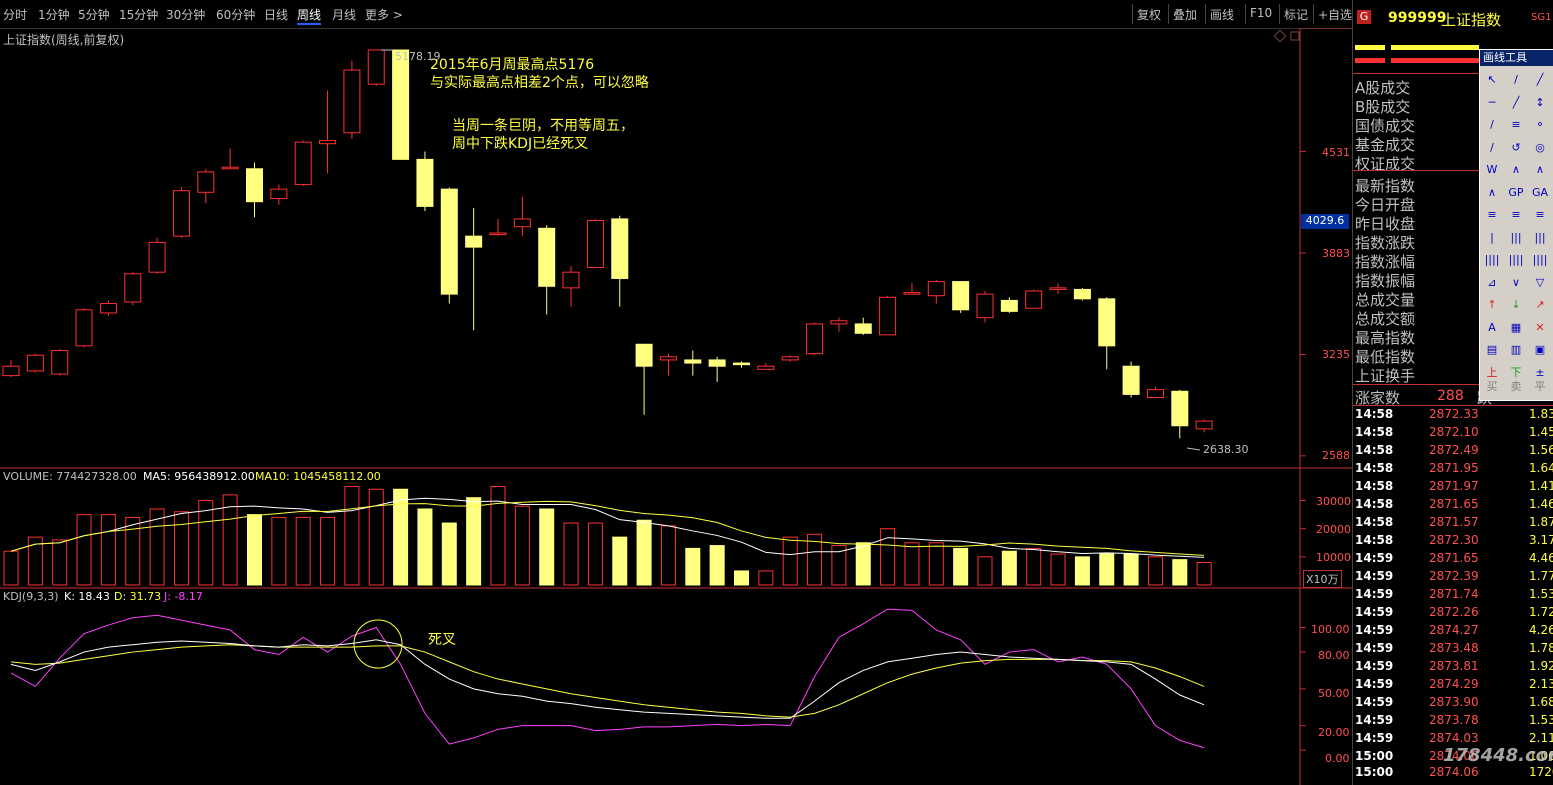 The height and width of the screenshot is (785, 1553). I want to click on toolbar-button-1: 叠加, so click(1185, 14).